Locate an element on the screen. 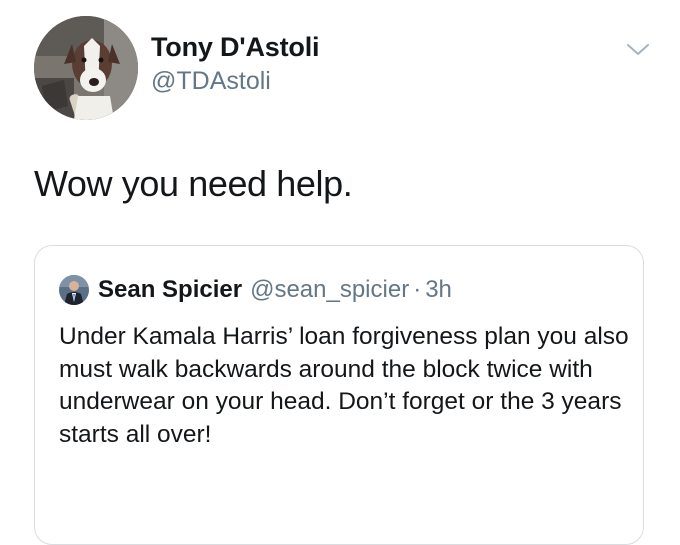 This screenshot has width=680, height=545. author-info: Tony D'Astoli @TDAstoli is located at coordinates (235, 63).